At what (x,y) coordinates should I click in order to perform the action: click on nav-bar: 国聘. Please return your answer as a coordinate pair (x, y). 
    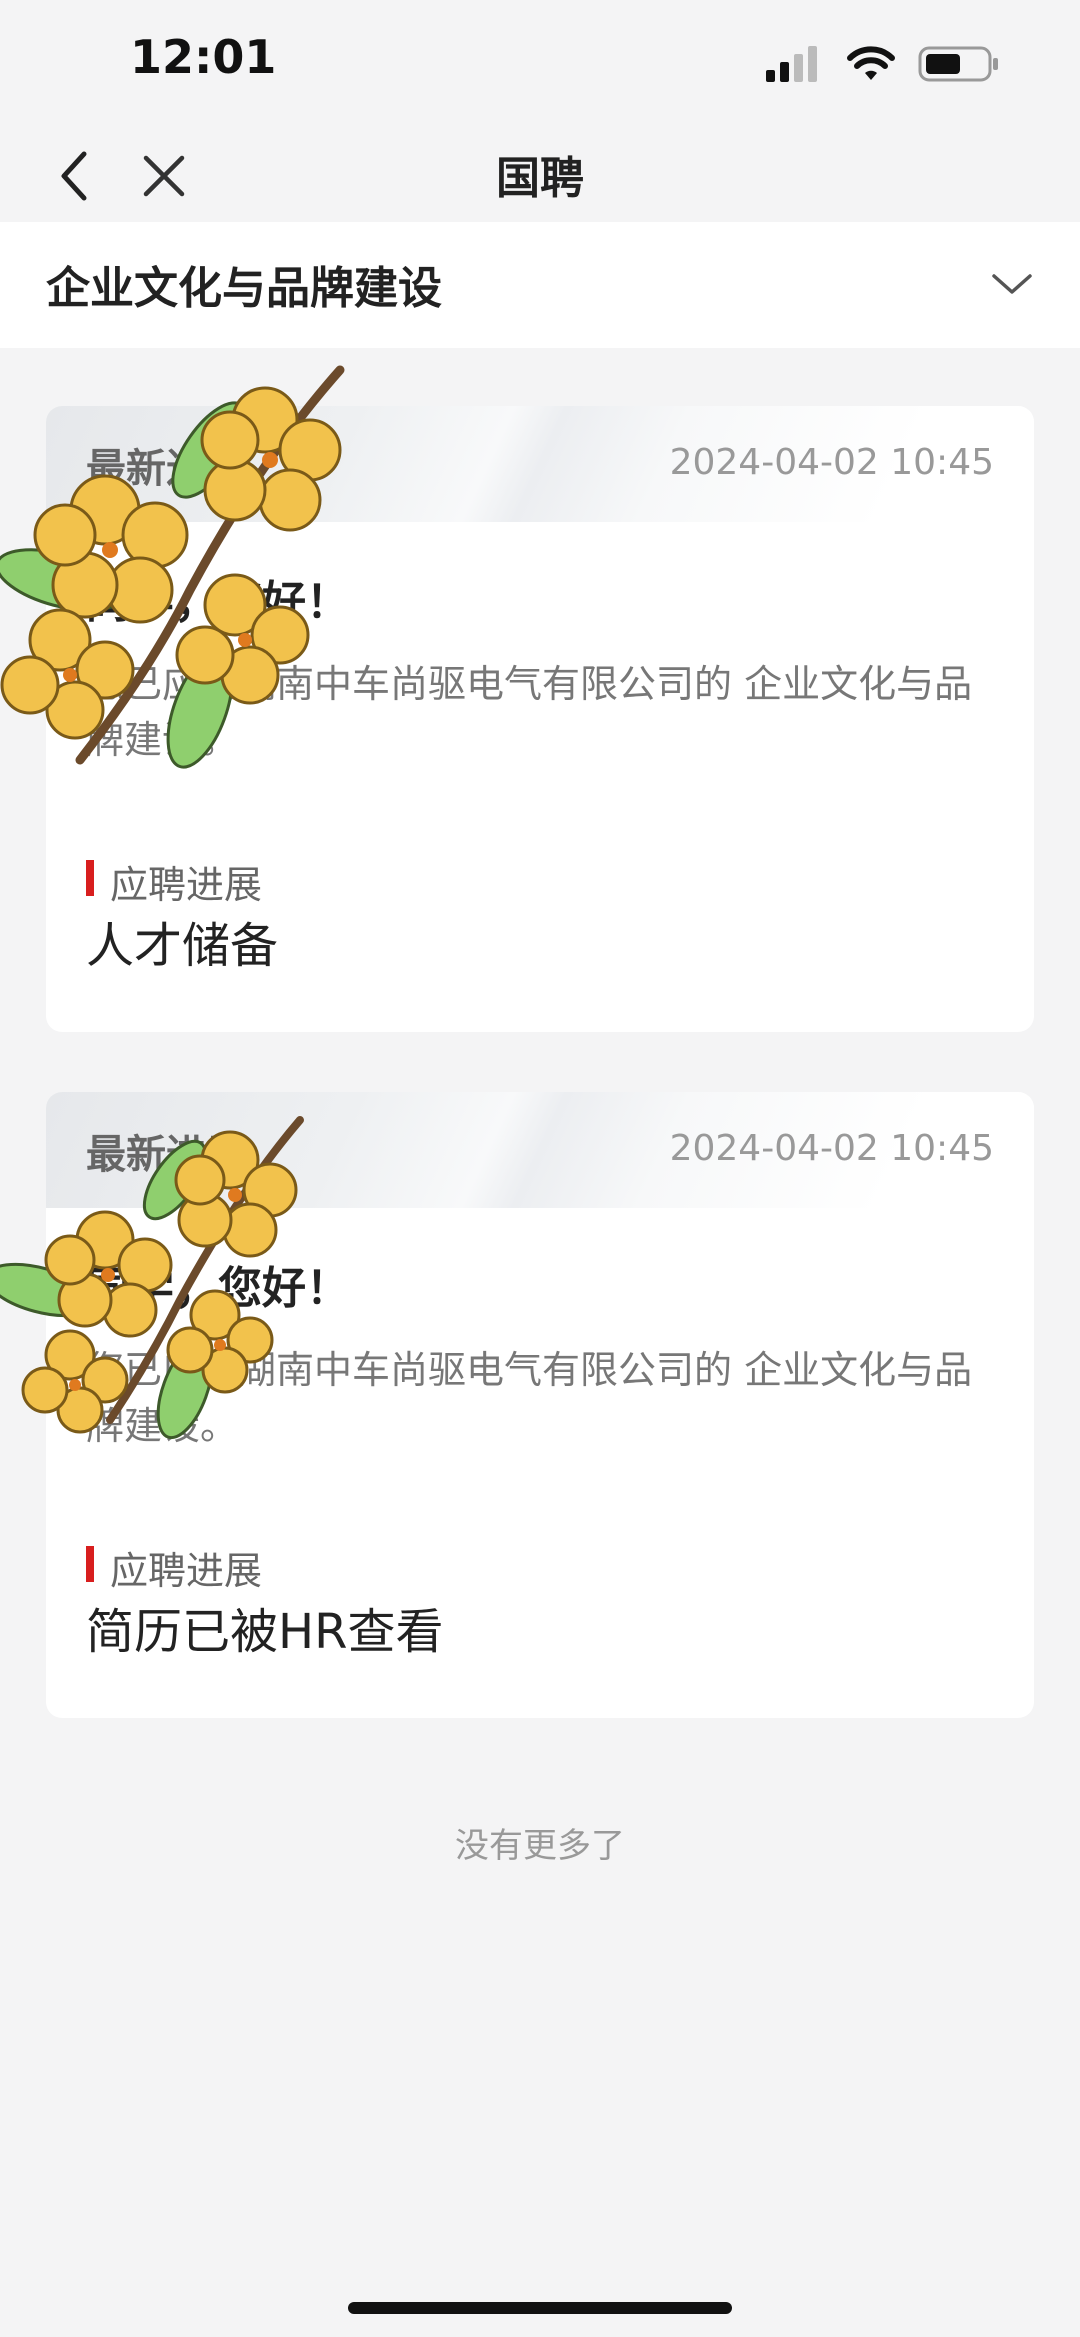
    Looking at the image, I should click on (540, 176).